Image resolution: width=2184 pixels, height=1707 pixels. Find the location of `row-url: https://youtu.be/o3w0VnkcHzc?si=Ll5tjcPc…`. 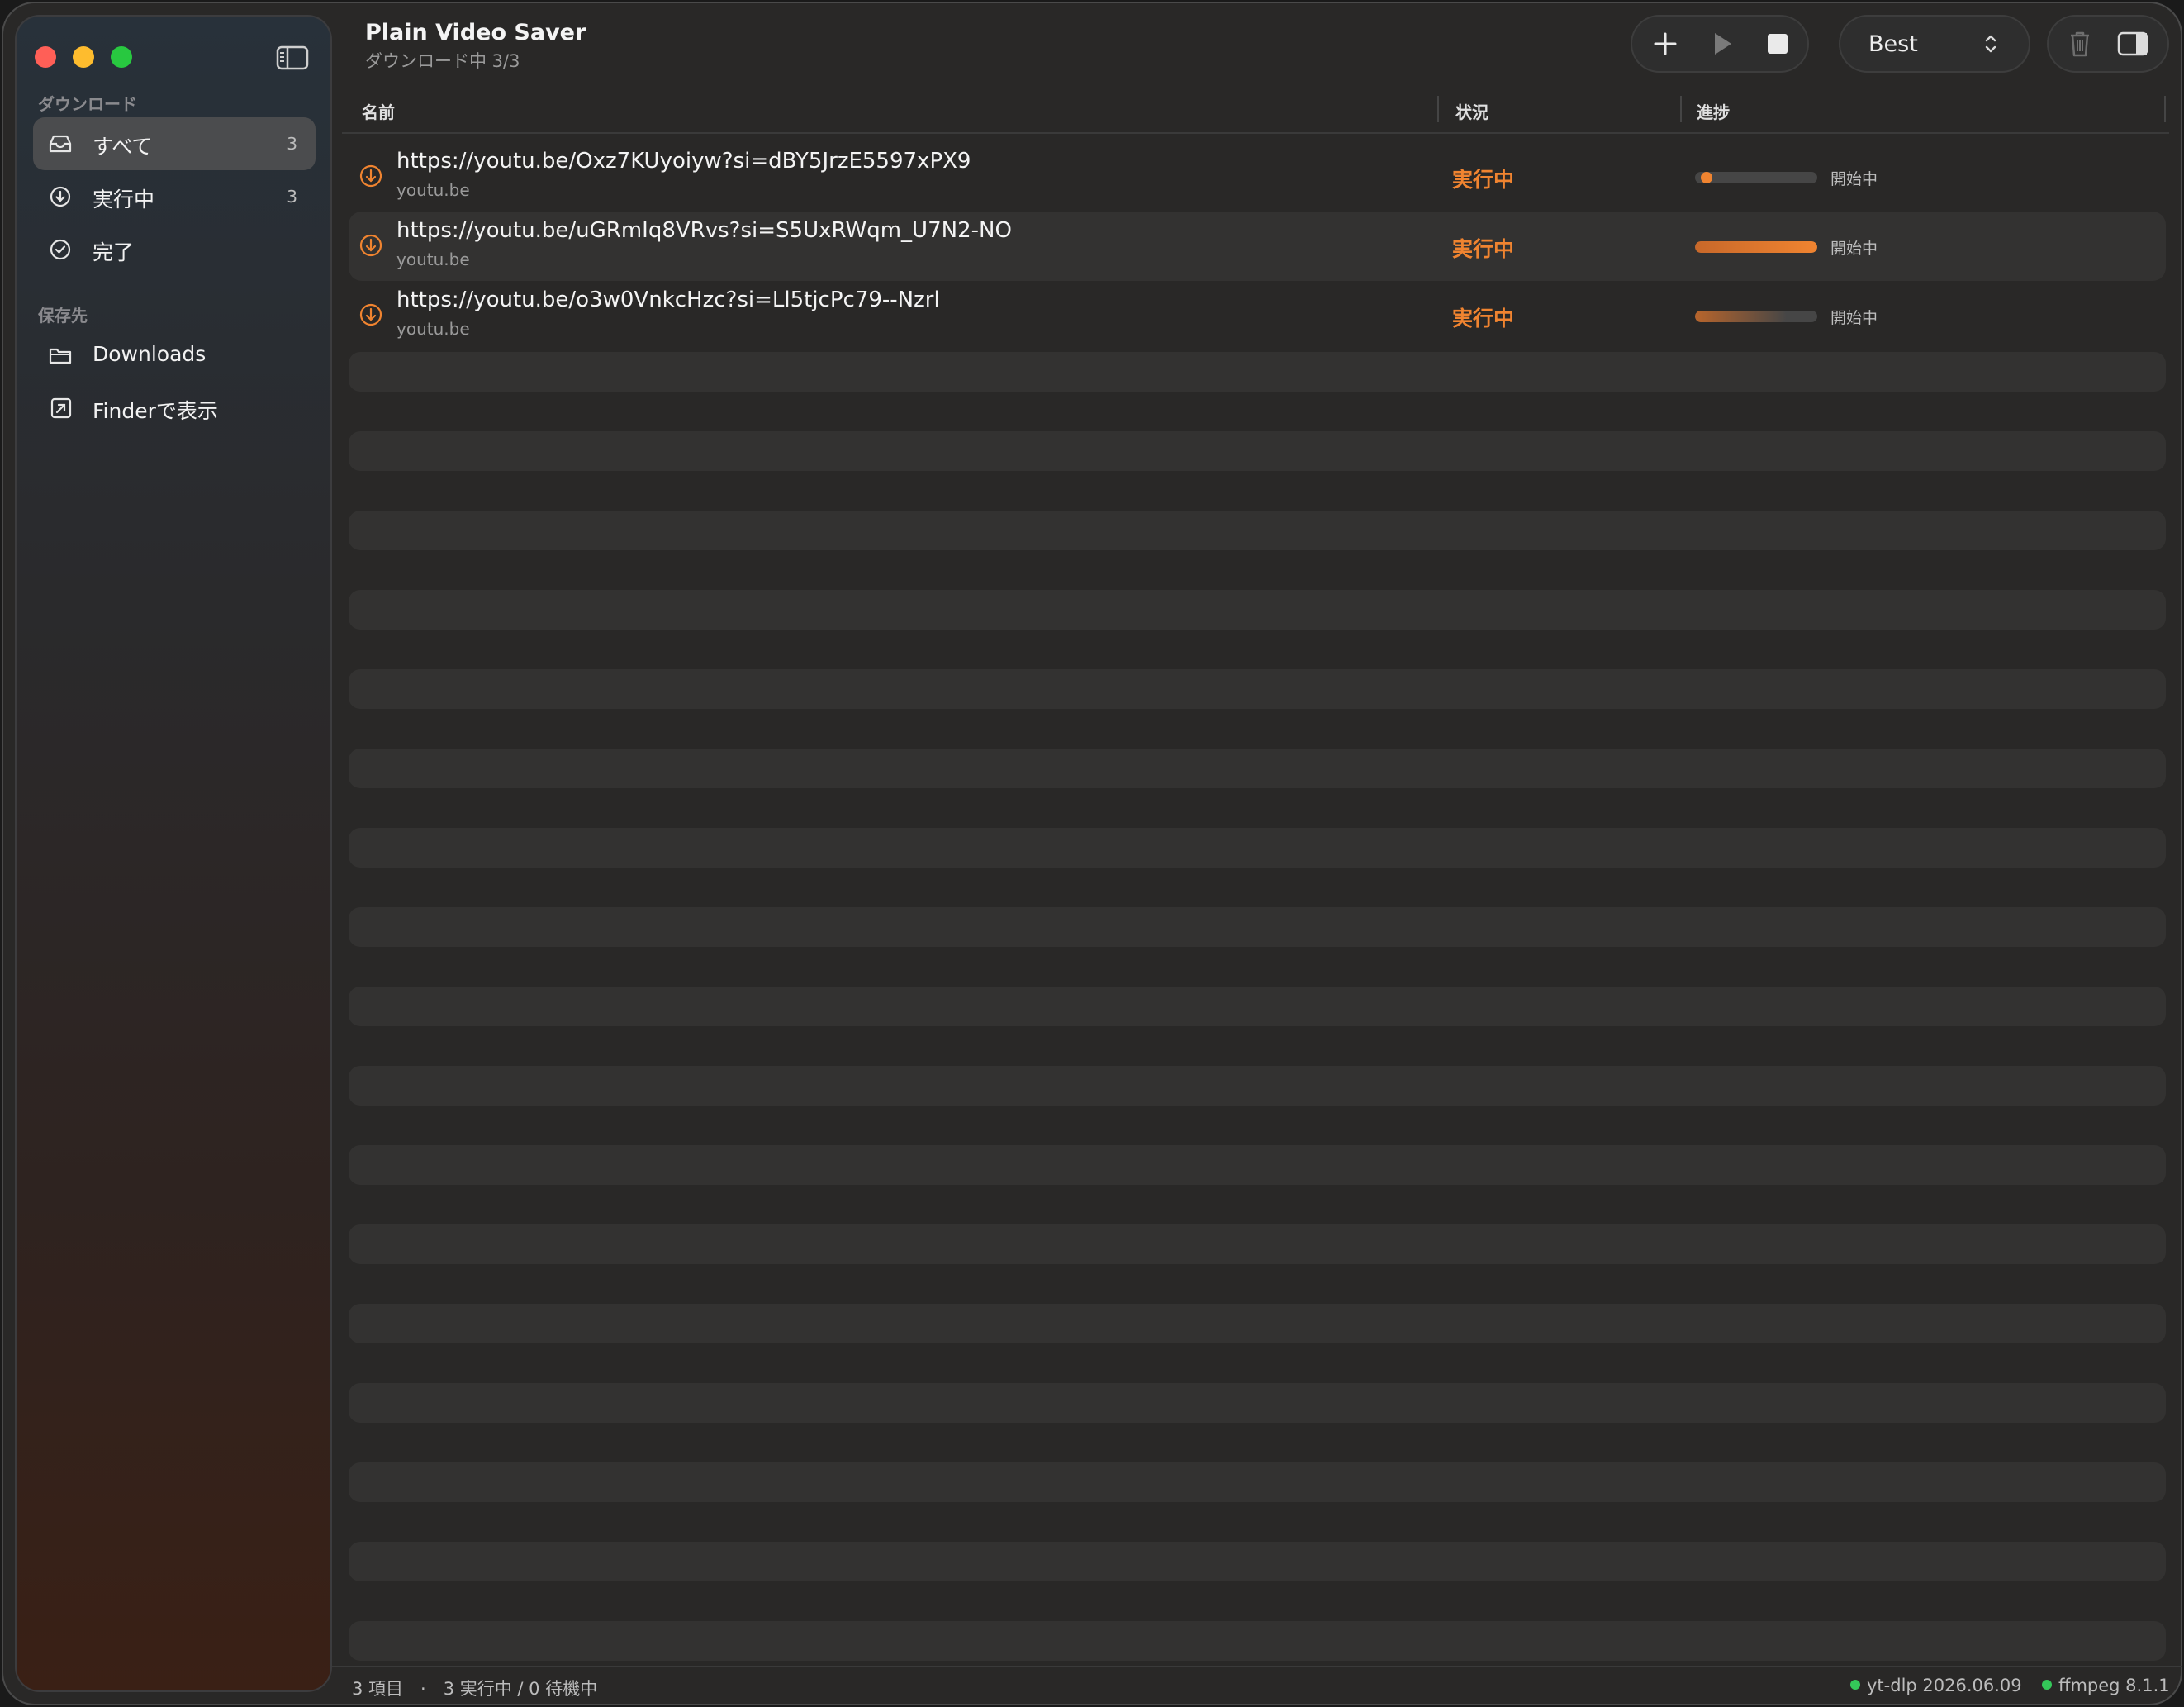

row-url: https://youtu.be/o3w0VnkcHzc?si=Ll5tjcPc… is located at coordinates (668, 300).